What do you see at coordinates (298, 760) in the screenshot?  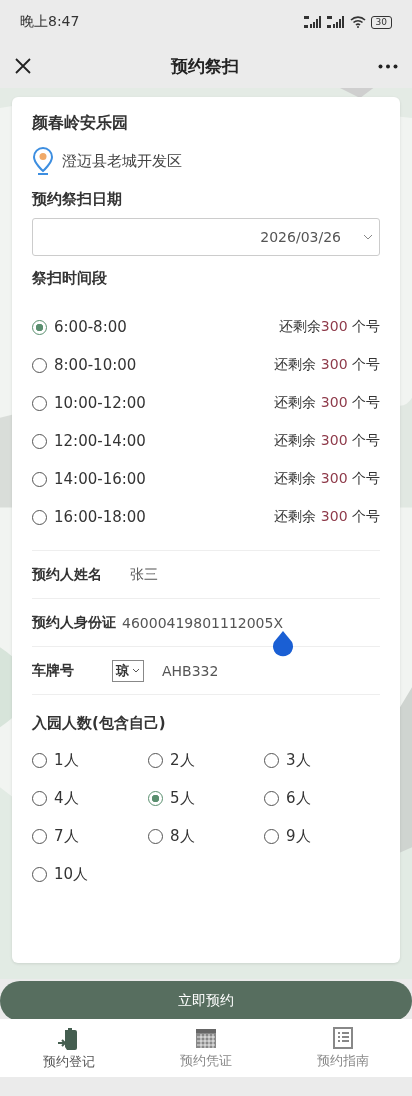 I see `count-option: 3人` at bounding box center [298, 760].